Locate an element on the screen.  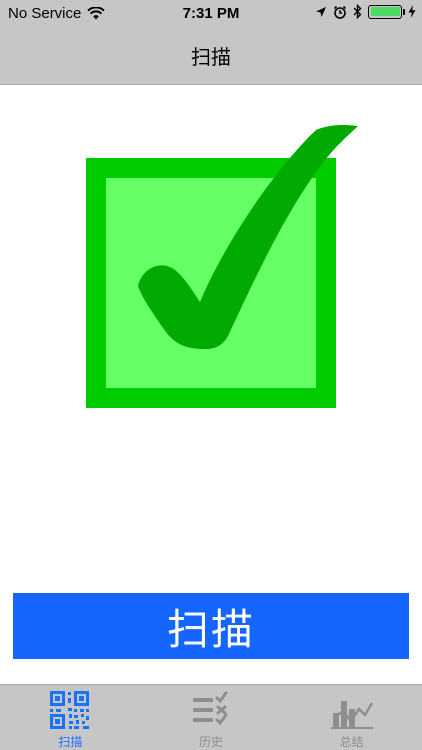
alarm-clock-icon is located at coordinates (340, 12).